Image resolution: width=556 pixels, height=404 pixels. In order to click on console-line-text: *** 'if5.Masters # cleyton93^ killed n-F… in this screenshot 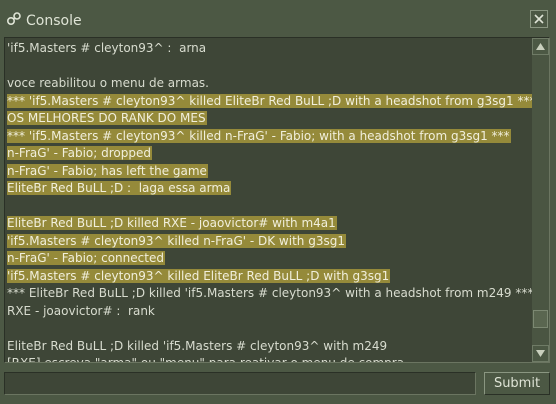, I will do `click(259, 135)`.